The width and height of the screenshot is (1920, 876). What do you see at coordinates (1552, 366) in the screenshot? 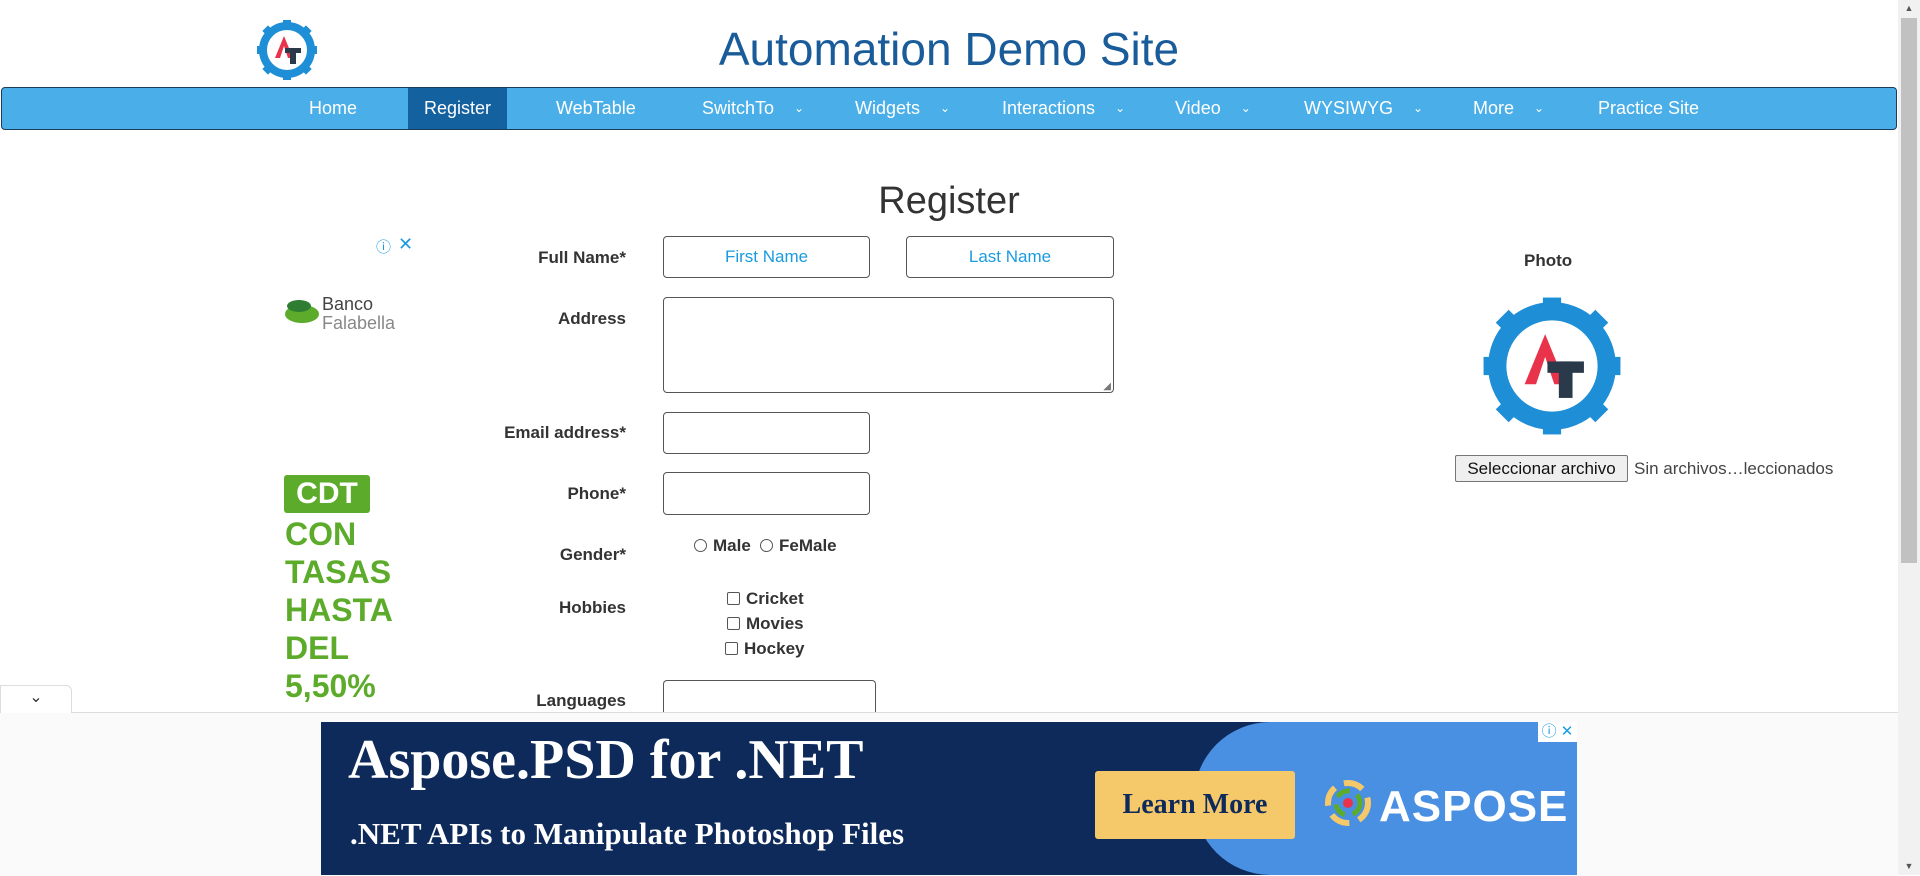
I see `photo-preview-logo` at bounding box center [1552, 366].